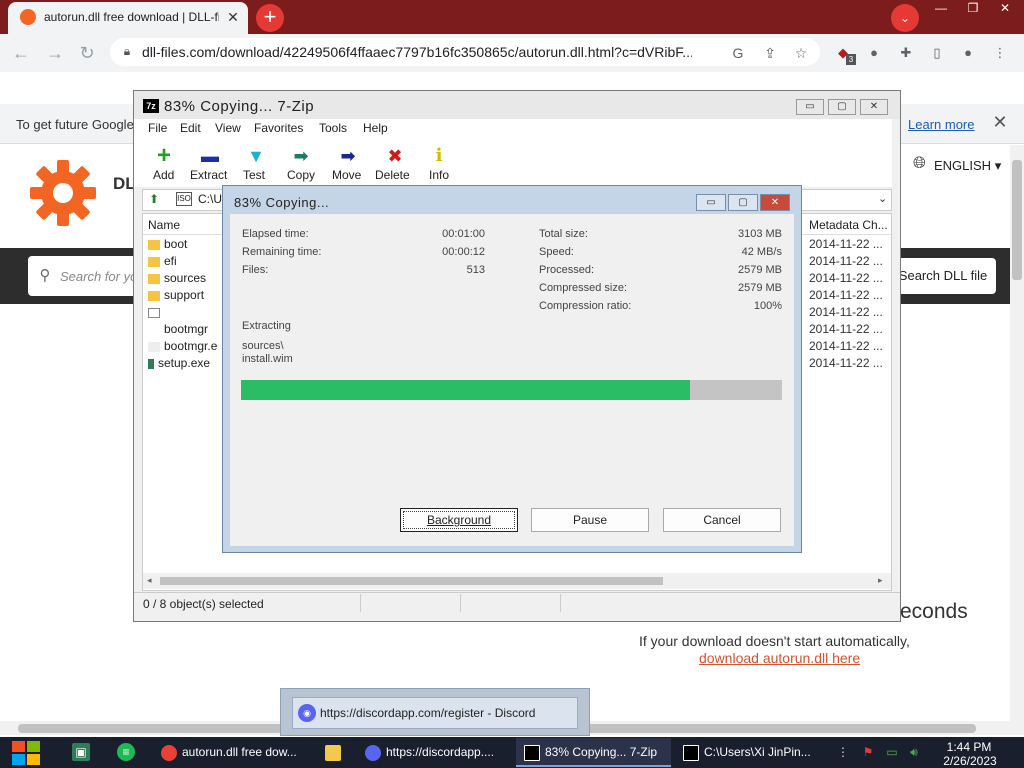  I want to click on spotify-icon: ≡, so click(126, 752).